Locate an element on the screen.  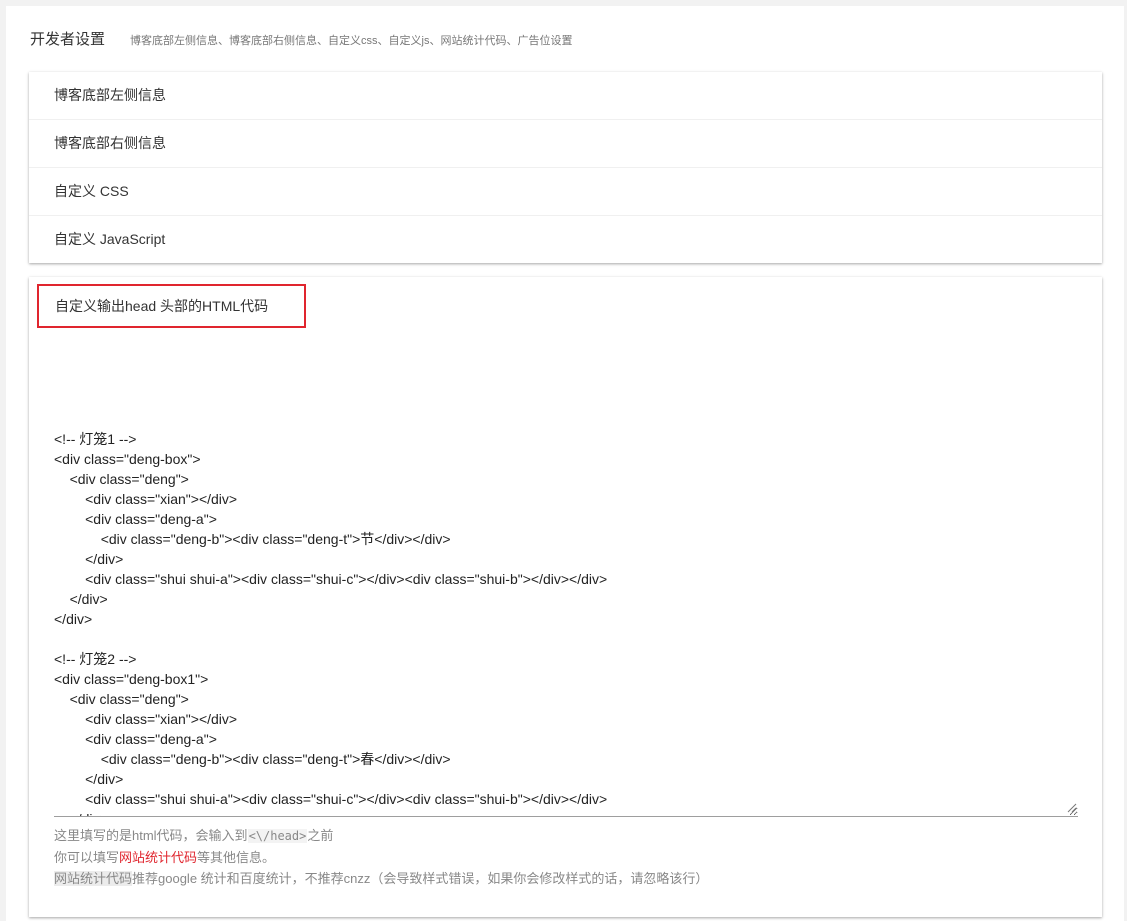
accordion-item-footer-left: 博客底部左侧信息 is located at coordinates (565, 96).